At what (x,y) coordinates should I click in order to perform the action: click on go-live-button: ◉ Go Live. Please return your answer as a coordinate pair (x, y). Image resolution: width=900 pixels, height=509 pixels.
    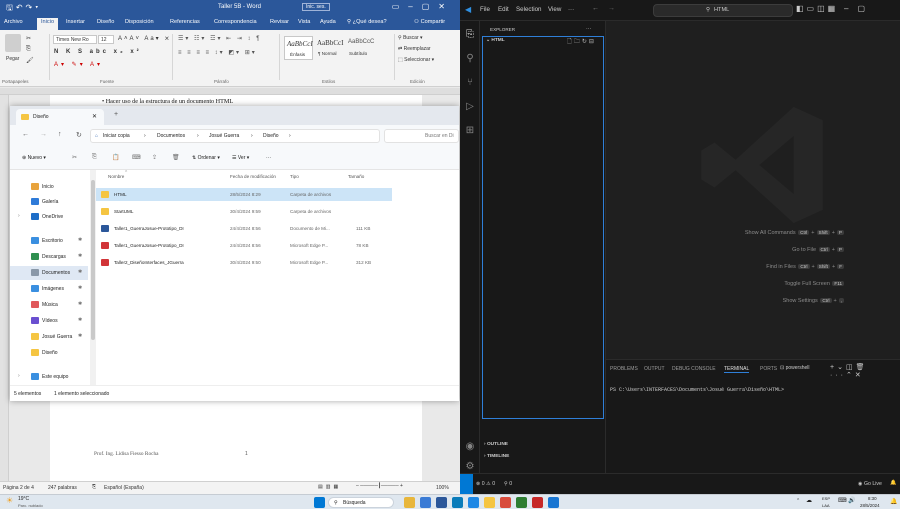
    Looking at the image, I should click on (870, 484).